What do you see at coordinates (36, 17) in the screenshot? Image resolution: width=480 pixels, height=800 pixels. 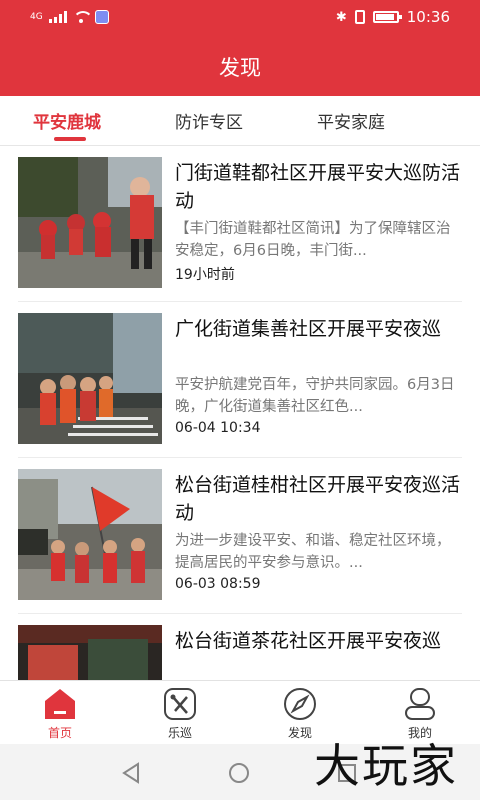 I see `network-type-label: 4G` at bounding box center [36, 17].